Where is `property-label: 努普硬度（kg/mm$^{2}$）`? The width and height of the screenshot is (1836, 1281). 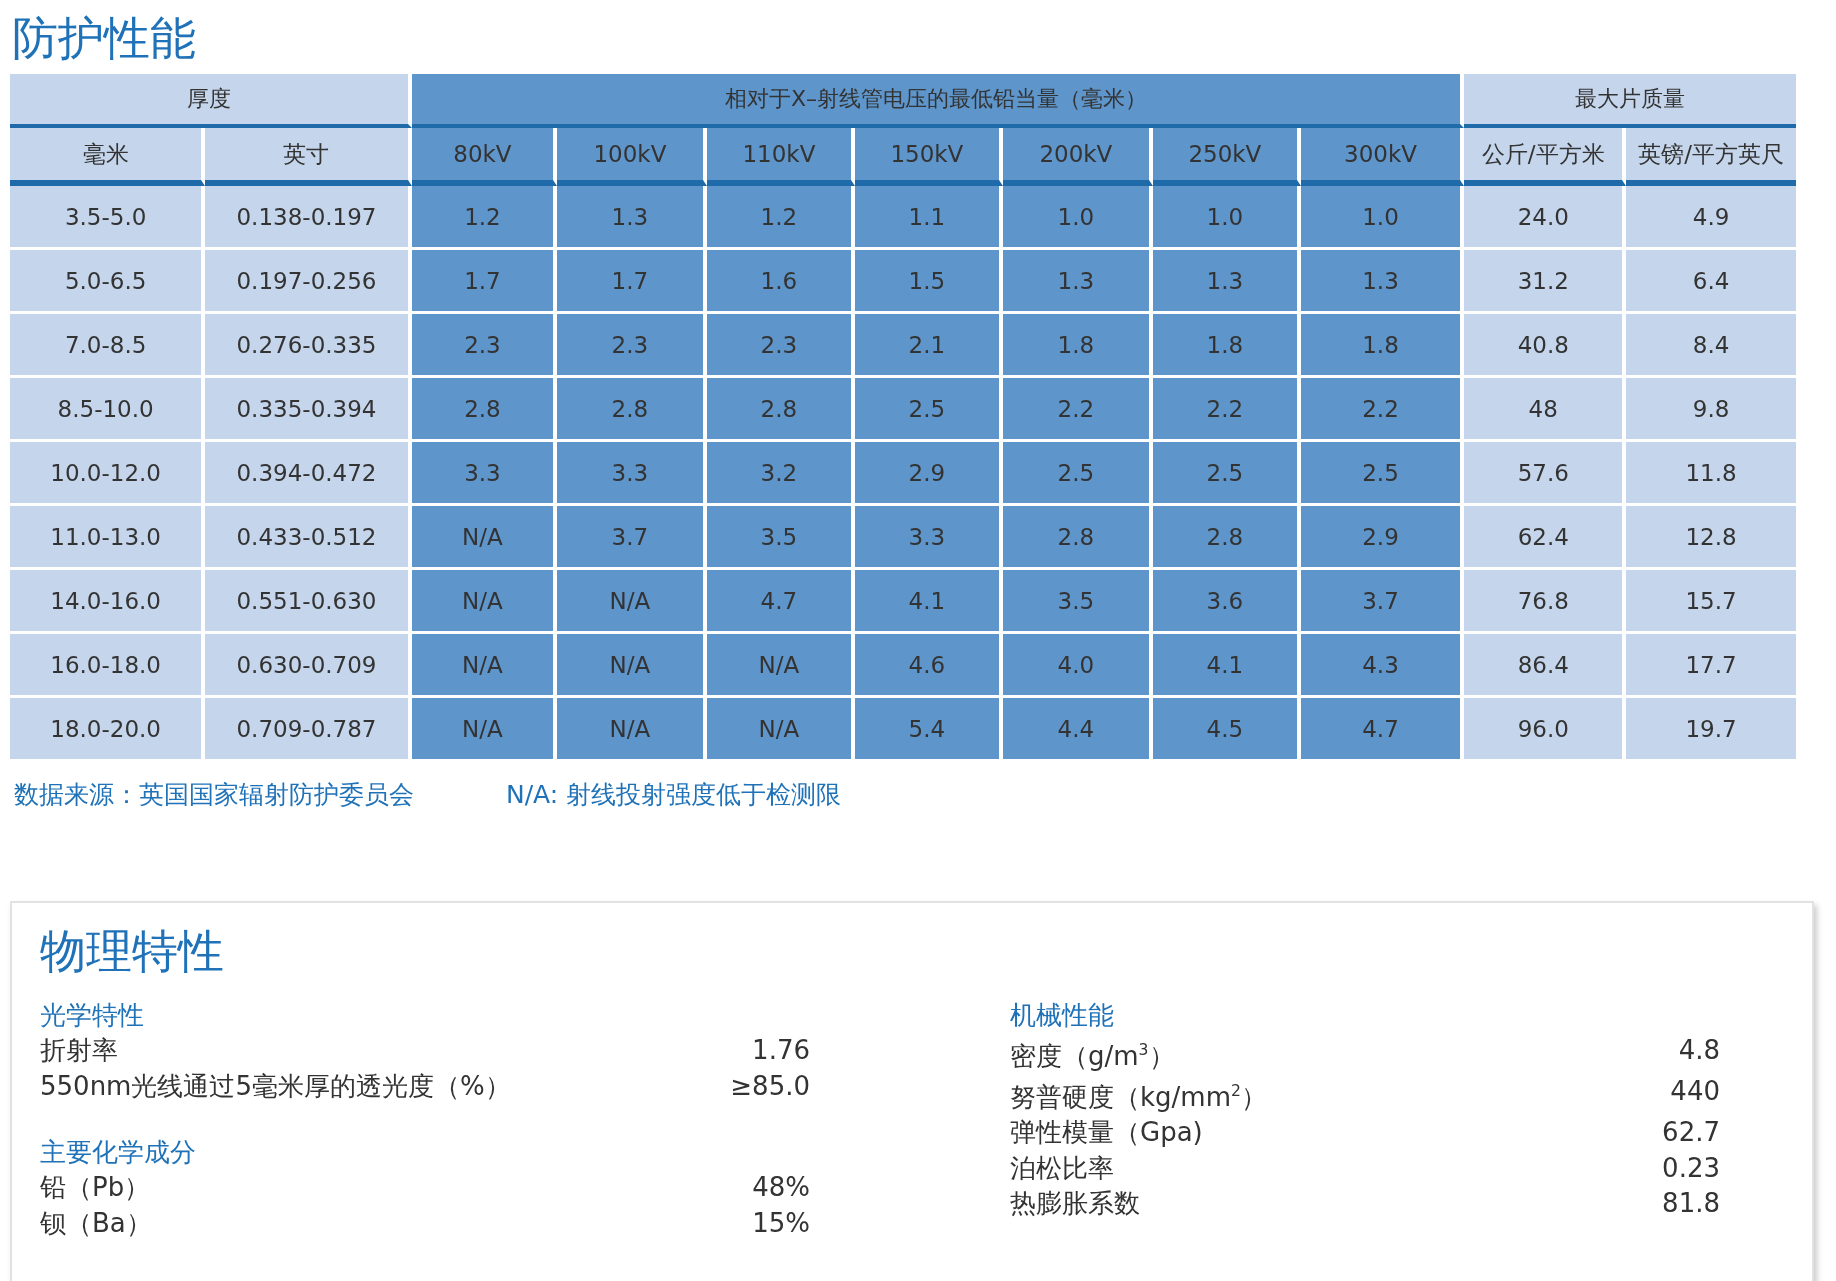
property-label: 努普硬度（kg/mm$^{2}$） is located at coordinates (1138, 1097).